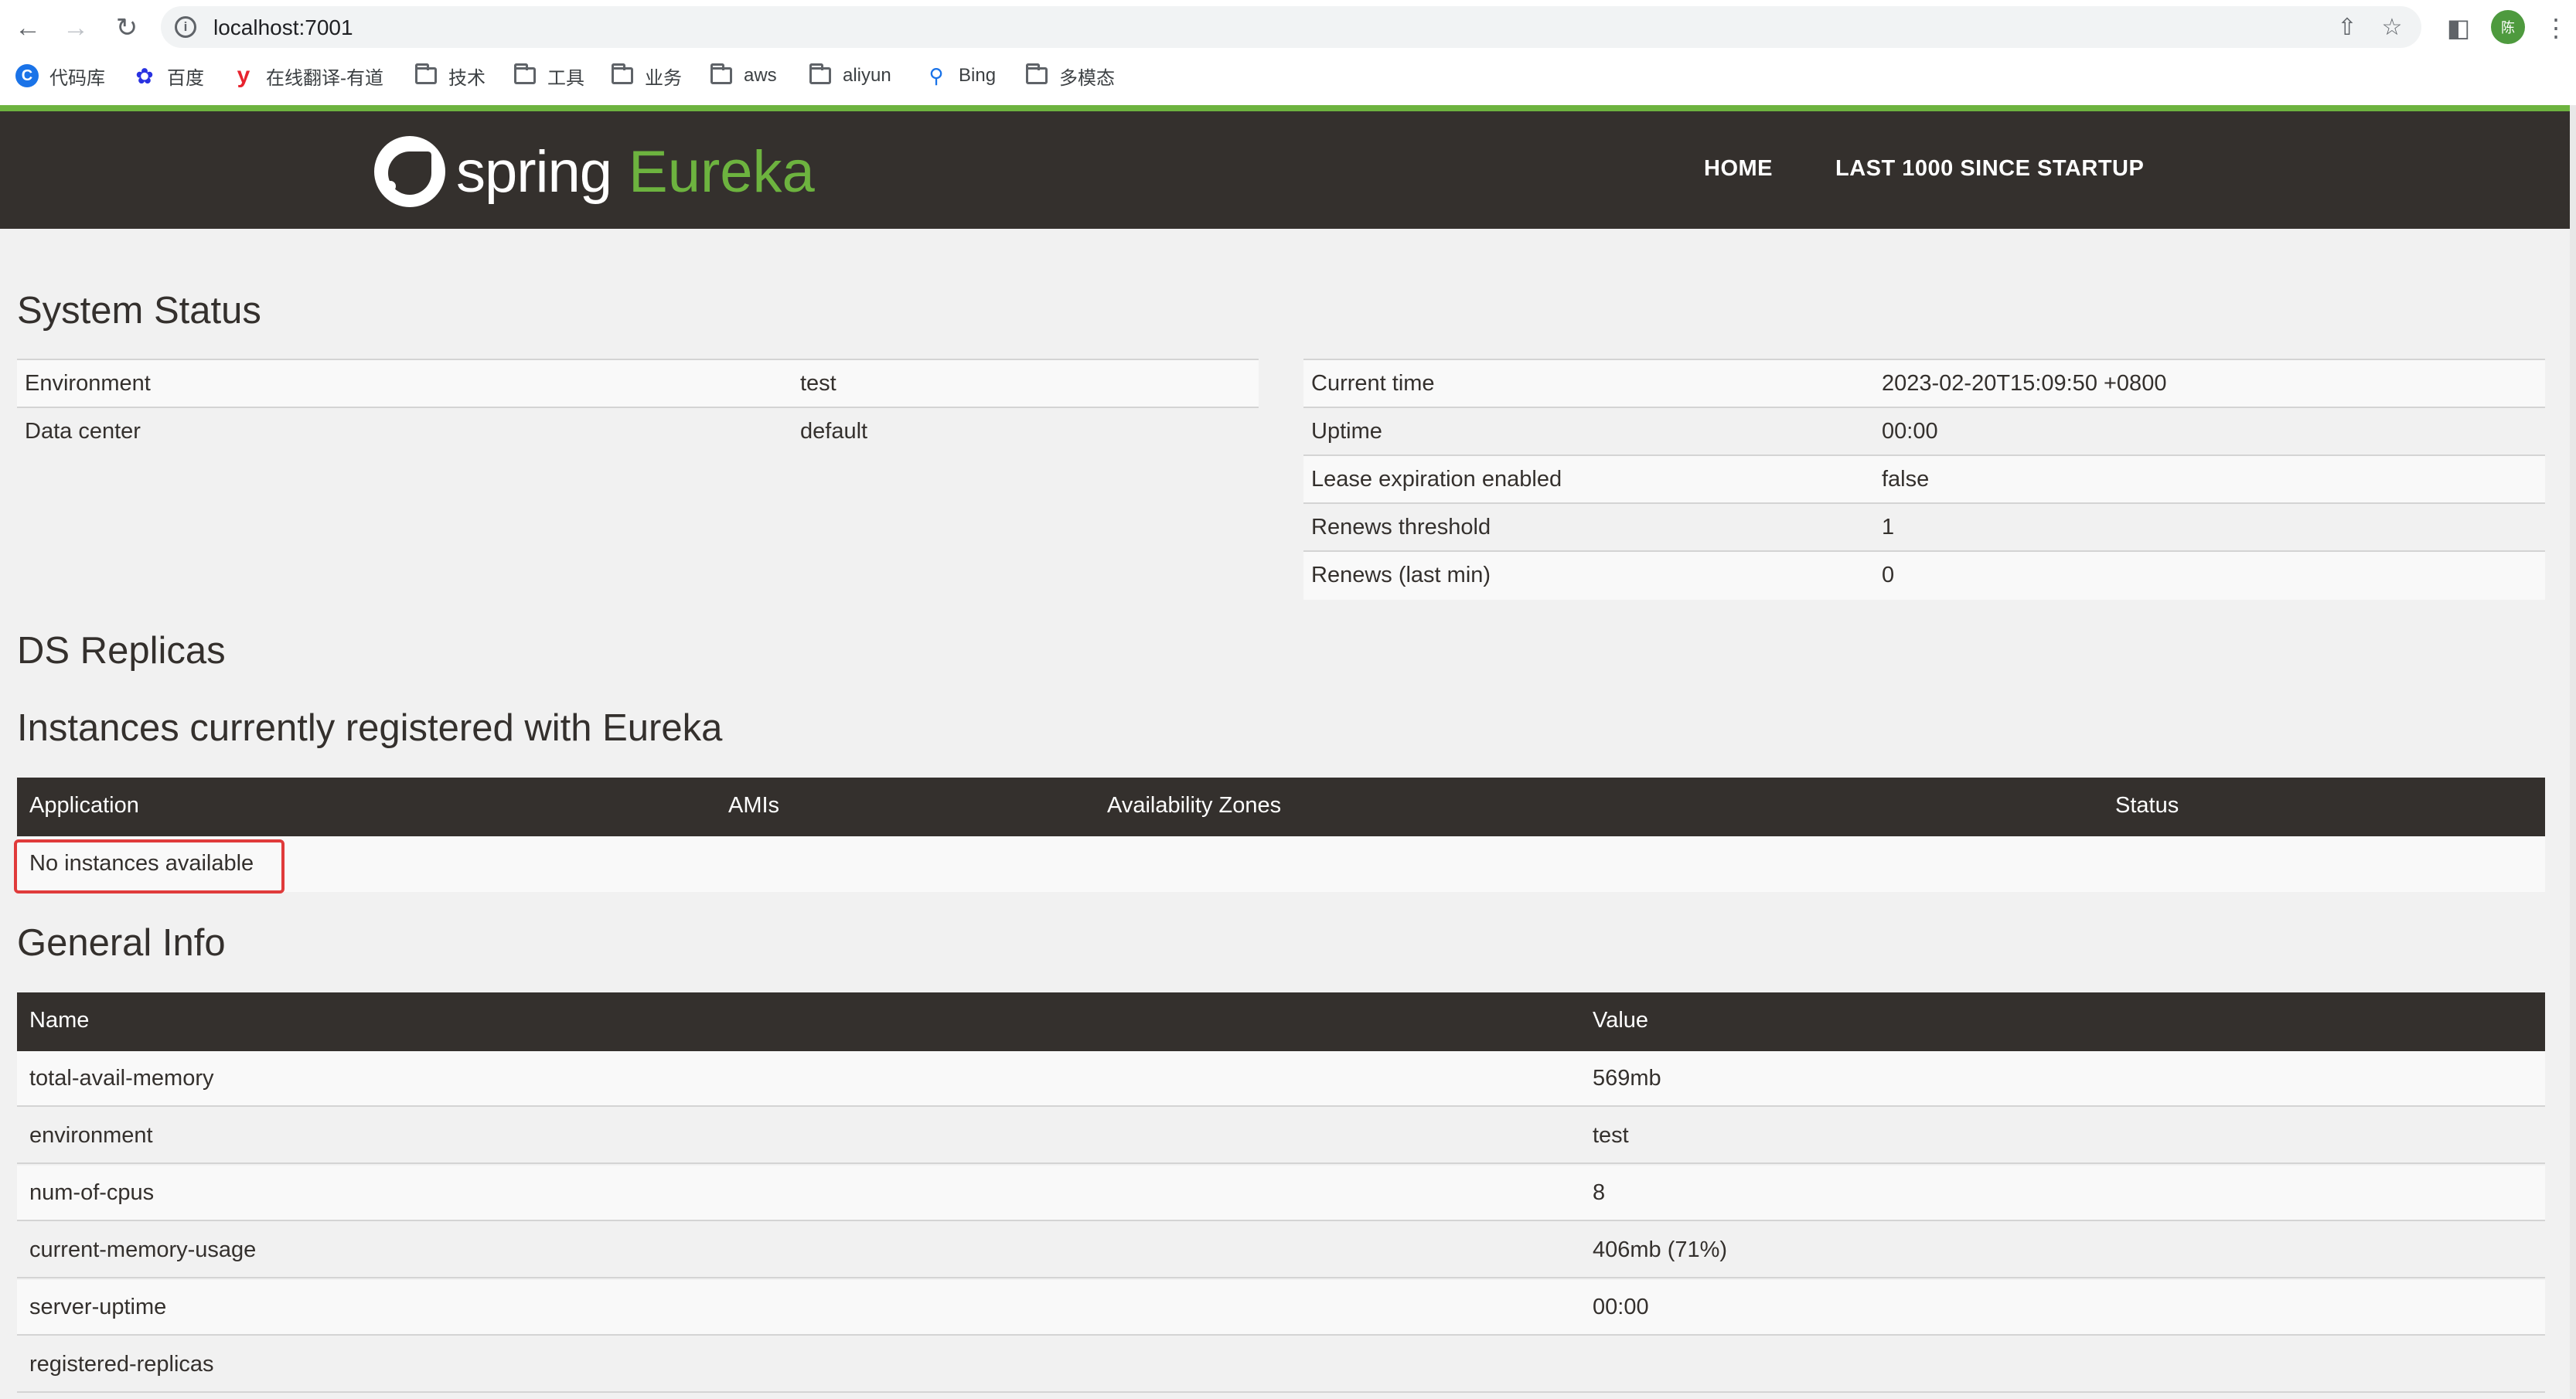 Image resolution: width=2576 pixels, height=1399 pixels. What do you see at coordinates (144, 75) in the screenshot?
I see `baidu-paw-icon: ✿` at bounding box center [144, 75].